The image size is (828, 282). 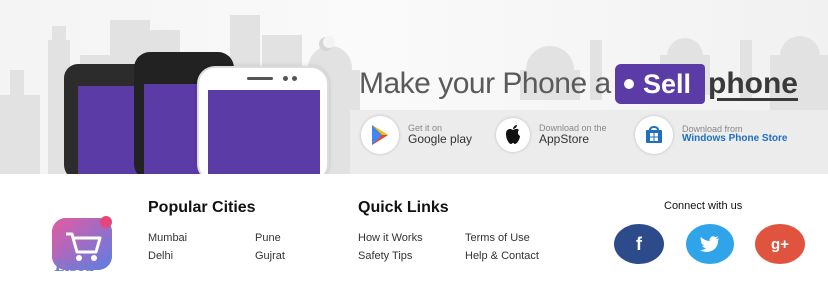 What do you see at coordinates (753, 83) in the screenshot?
I see `banner-phone-word: phone` at bounding box center [753, 83].